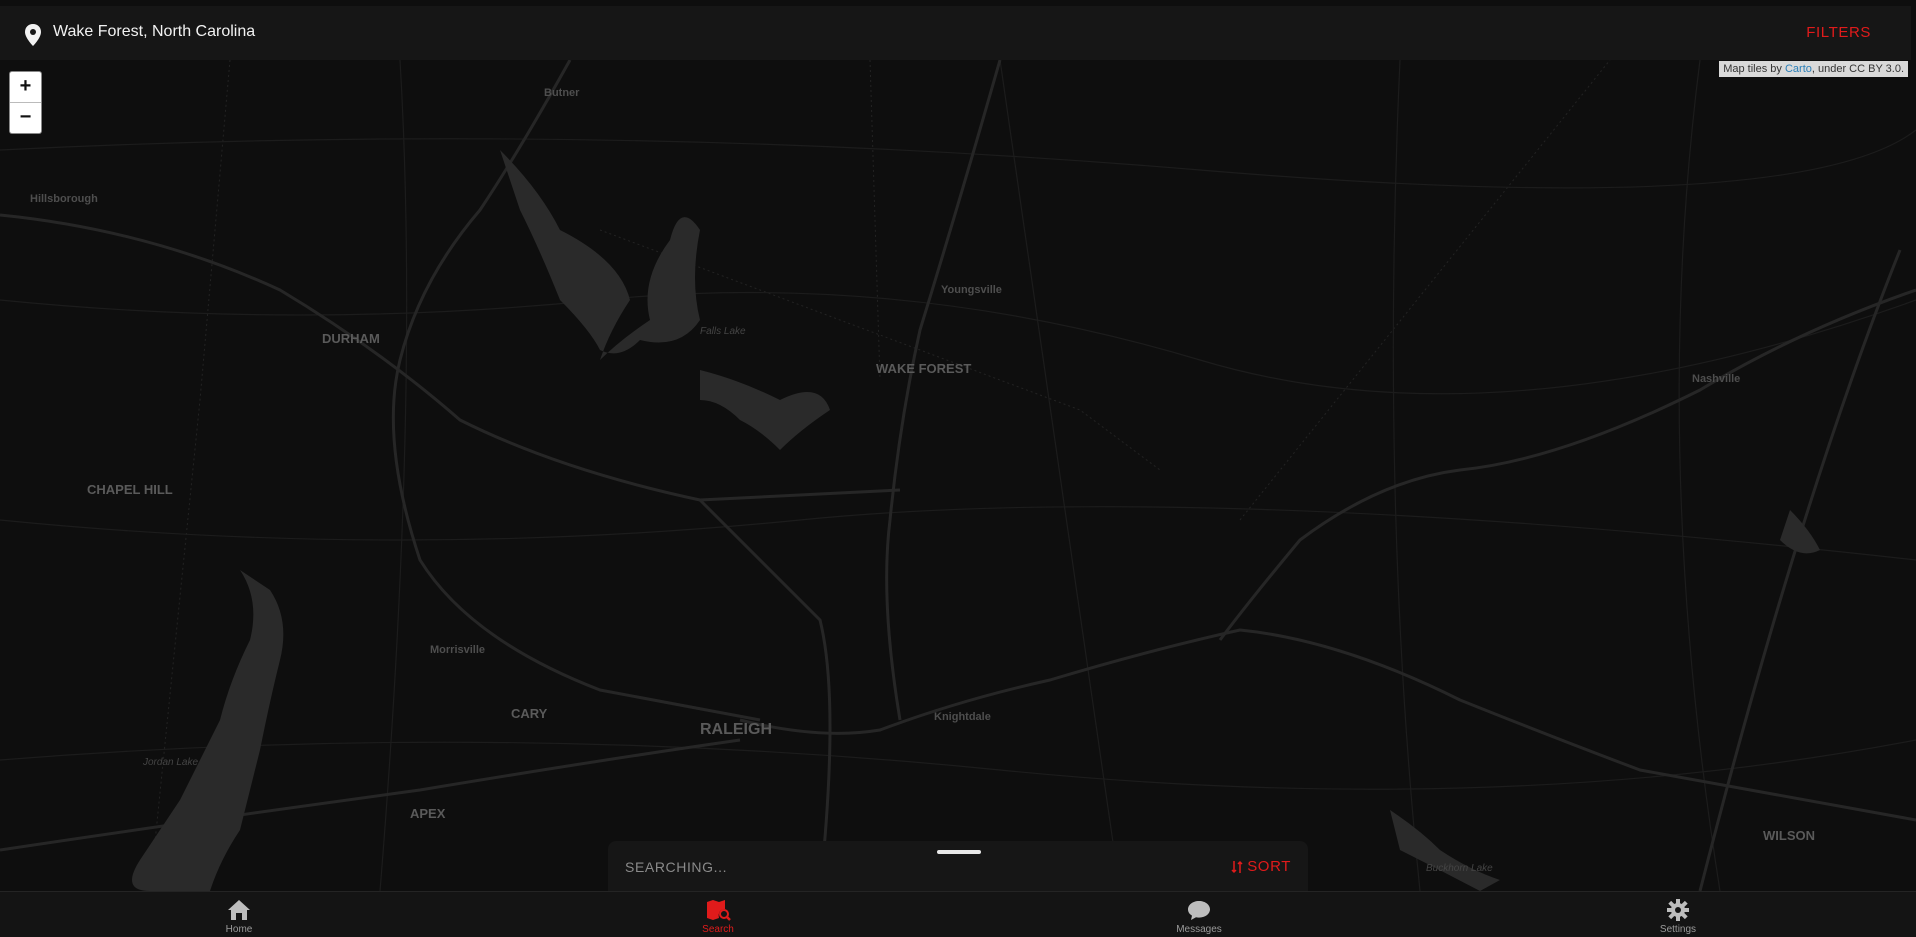  What do you see at coordinates (64, 199) in the screenshot?
I see `map-label-hillsborough: Hillsborough` at bounding box center [64, 199].